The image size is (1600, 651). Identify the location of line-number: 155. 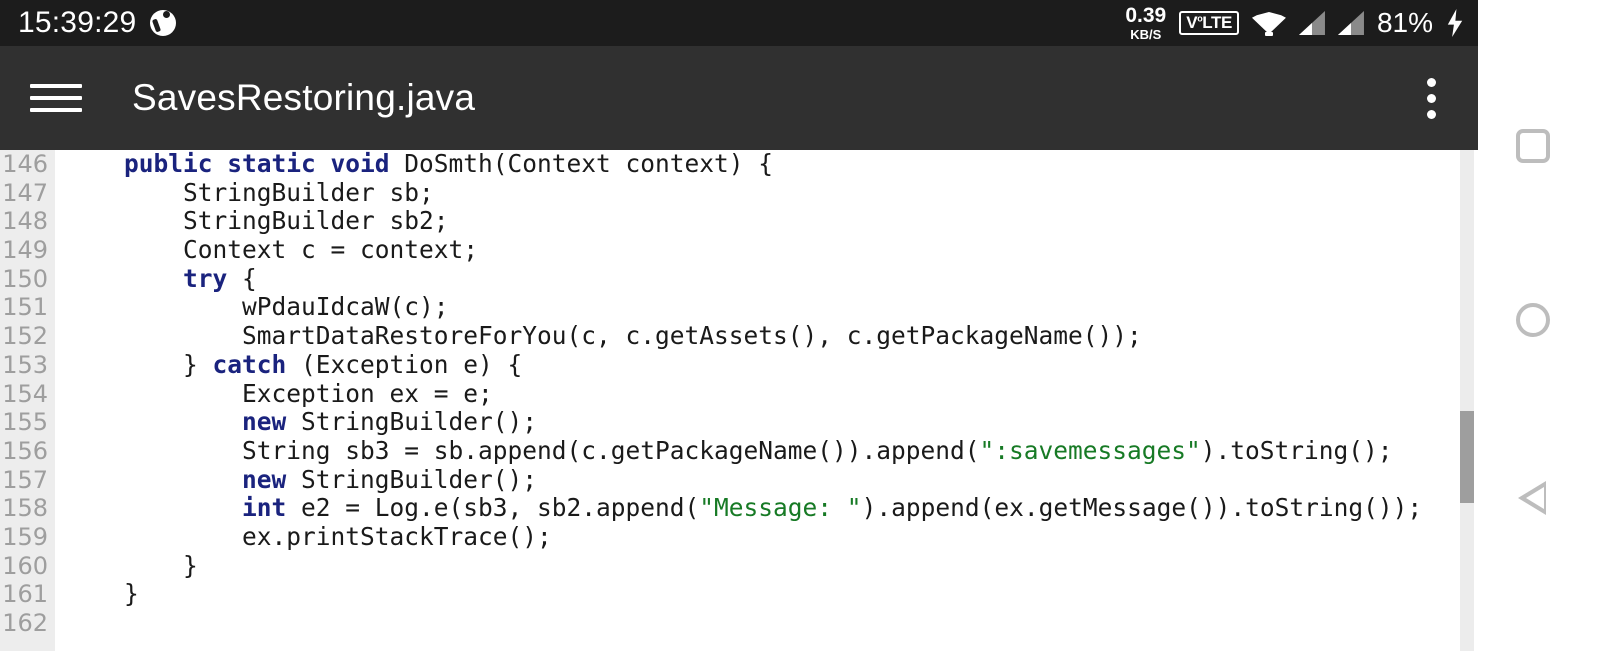
(25, 422).